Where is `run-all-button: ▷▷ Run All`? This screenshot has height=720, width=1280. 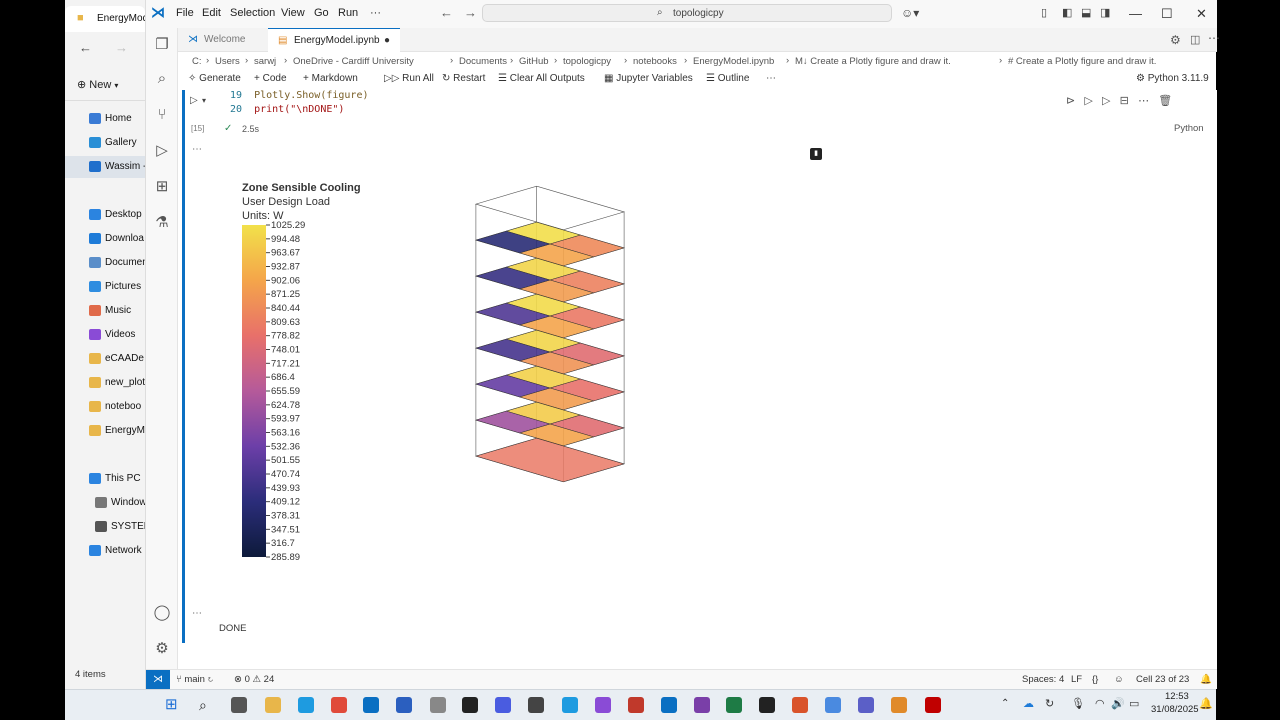
run-all-button: ▷▷ Run All is located at coordinates (409, 78).